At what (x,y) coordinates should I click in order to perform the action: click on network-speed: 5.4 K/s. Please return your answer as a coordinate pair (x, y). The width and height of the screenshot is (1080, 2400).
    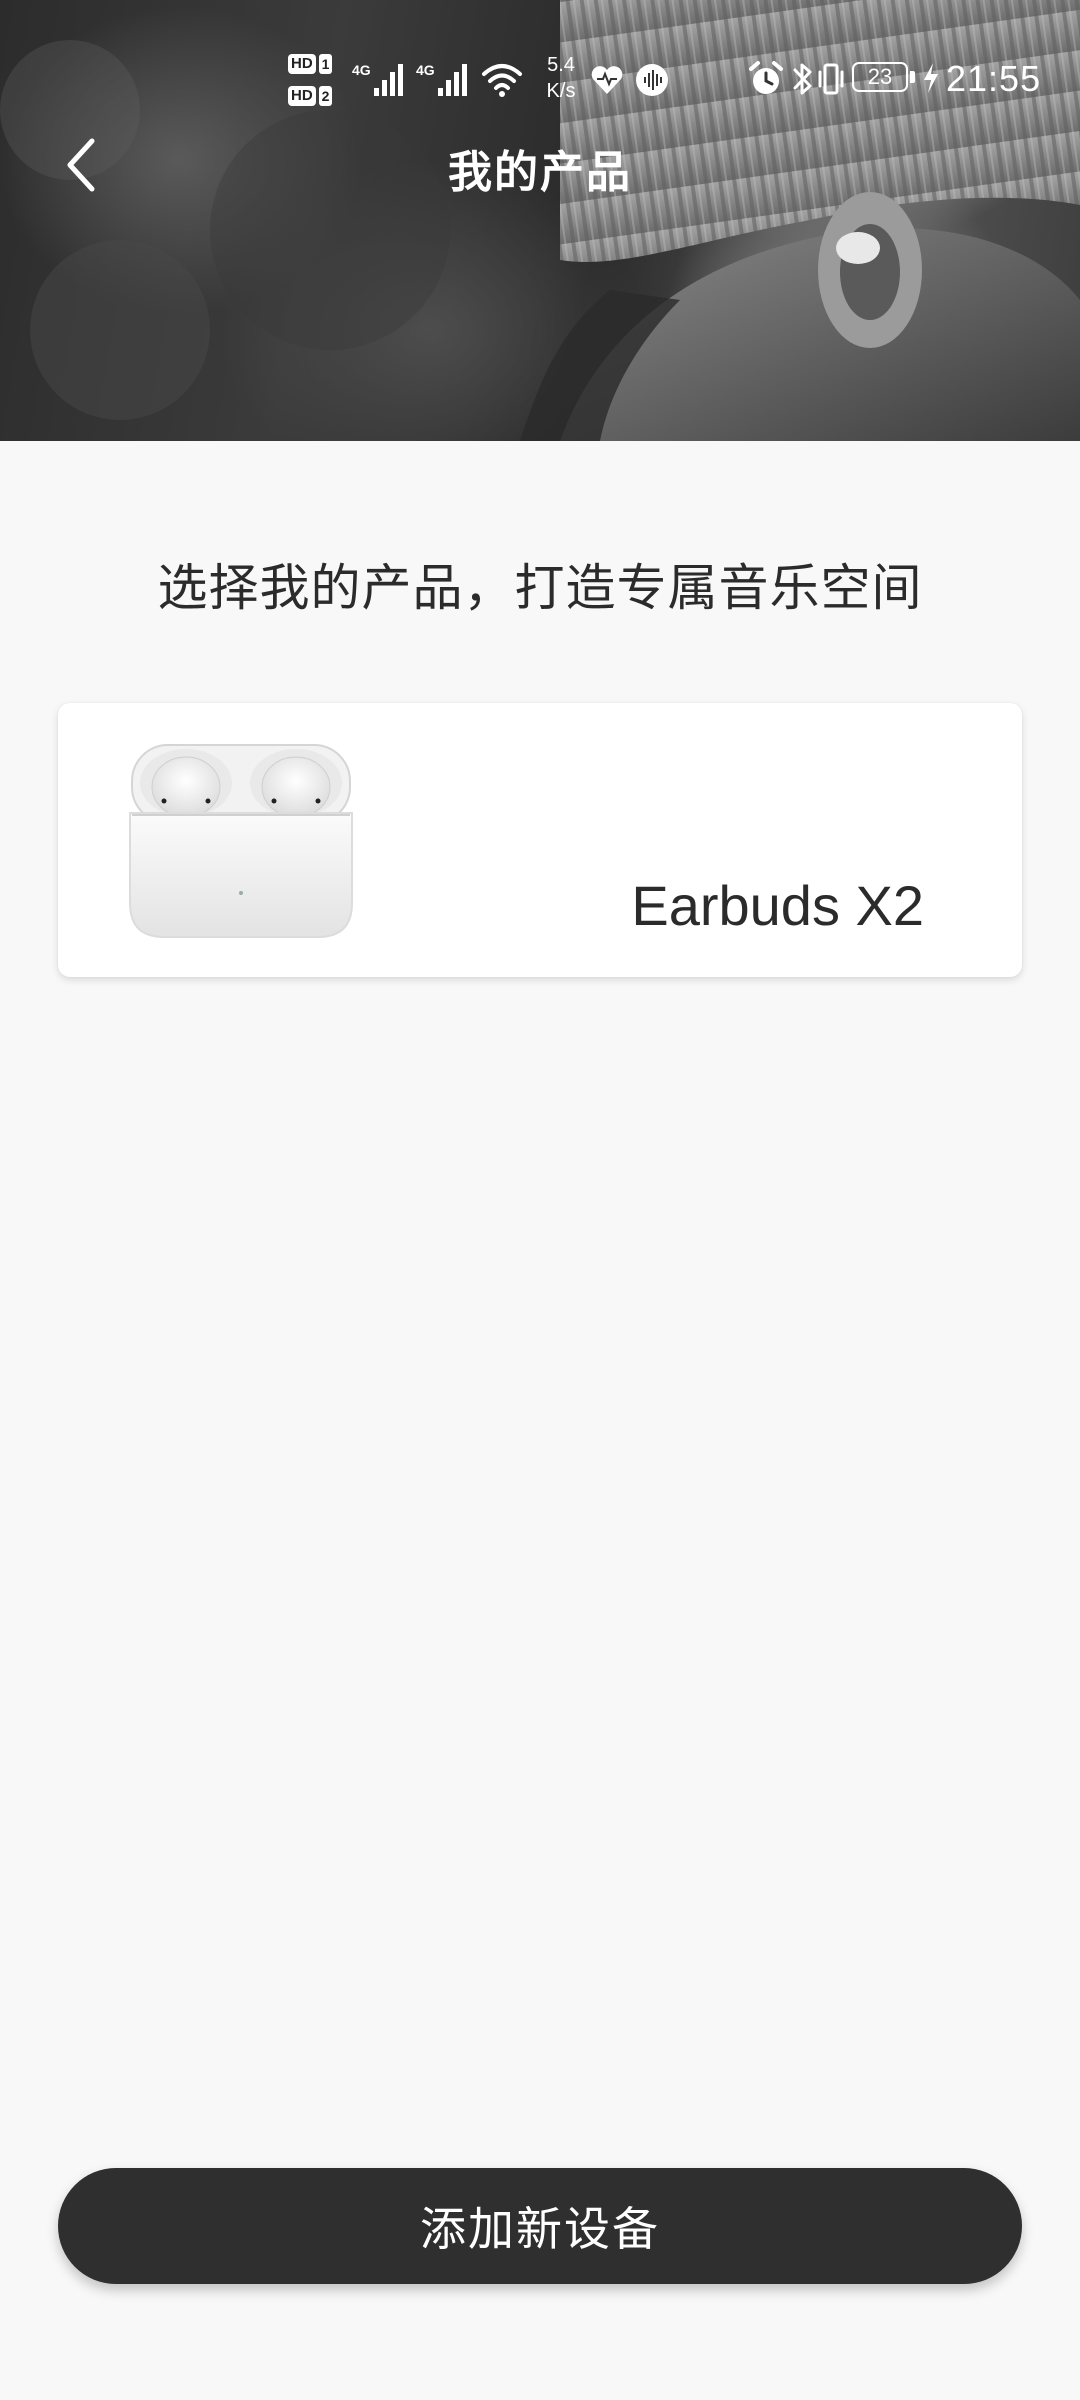
    Looking at the image, I should click on (561, 78).